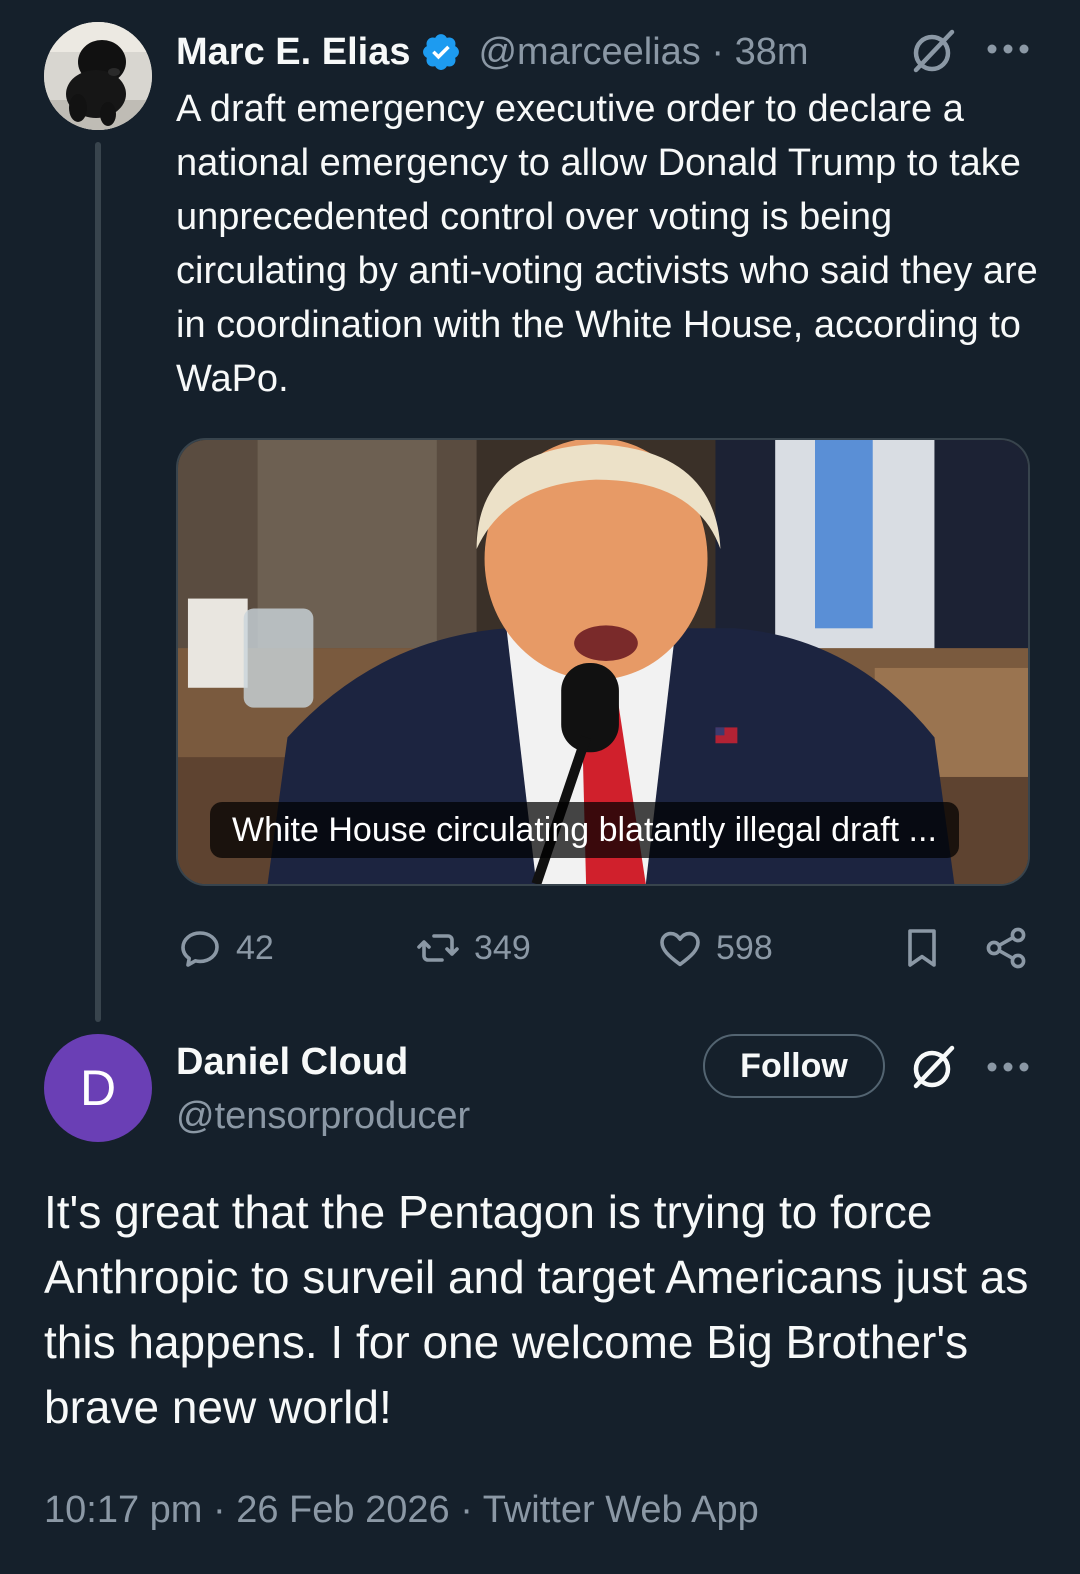 The width and height of the screenshot is (1080, 1574). Describe the element at coordinates (293, 52) in the screenshot. I see `author-display-name: Marc E. Elias` at that location.